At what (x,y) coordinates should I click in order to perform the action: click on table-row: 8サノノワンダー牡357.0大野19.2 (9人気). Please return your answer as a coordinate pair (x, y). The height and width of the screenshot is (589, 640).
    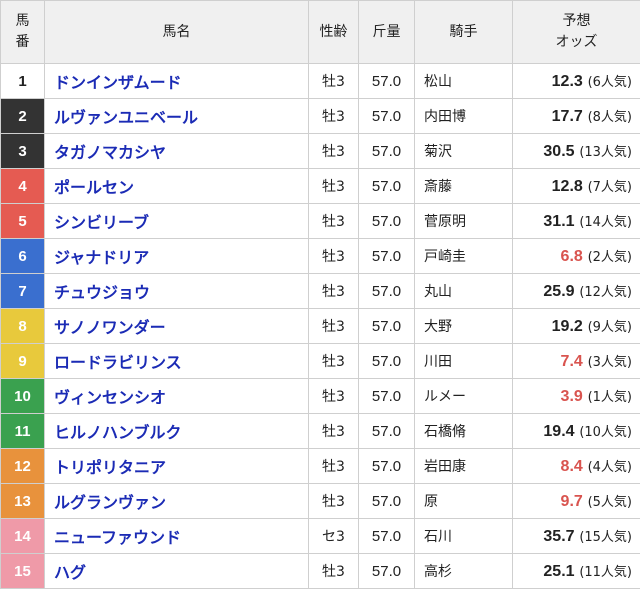
    Looking at the image, I should click on (320, 326).